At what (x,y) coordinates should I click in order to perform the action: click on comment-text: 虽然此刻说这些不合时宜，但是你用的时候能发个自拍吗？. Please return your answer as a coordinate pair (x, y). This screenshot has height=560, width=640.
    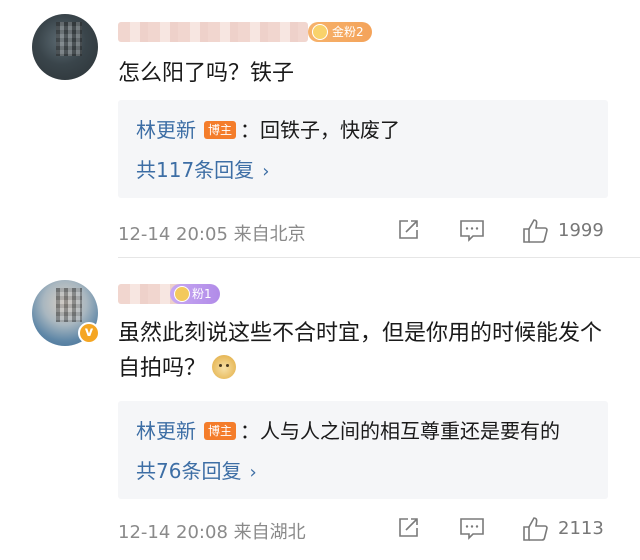
    Looking at the image, I should click on (360, 351).